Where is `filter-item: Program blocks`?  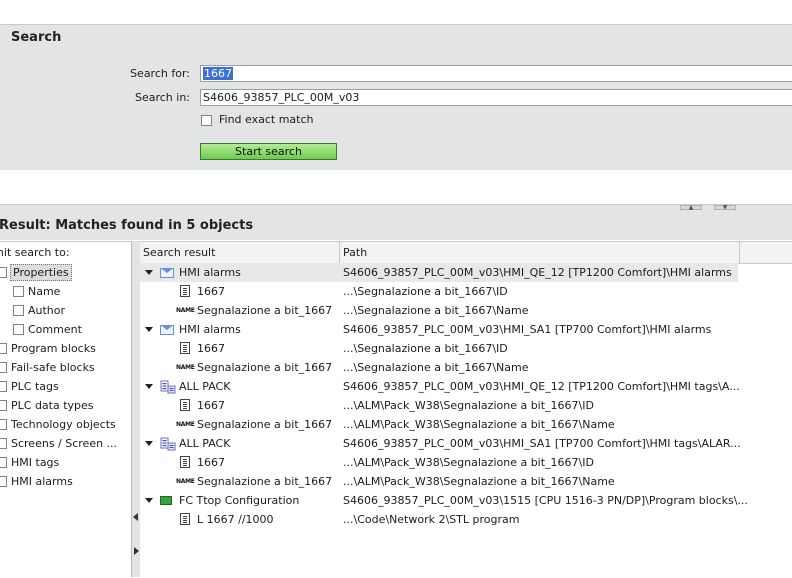 filter-item: Program blocks is located at coordinates (62, 348).